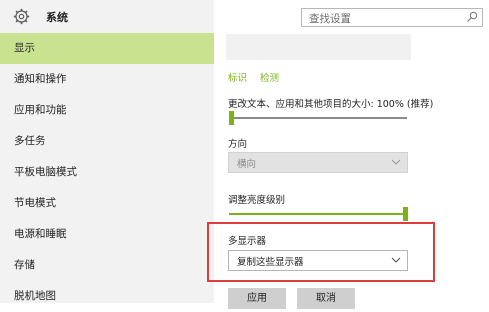 The height and width of the screenshot is (312, 489). What do you see at coordinates (318, 260) in the screenshot?
I see `multi-display-dropdown: 复制这些显示器` at bounding box center [318, 260].